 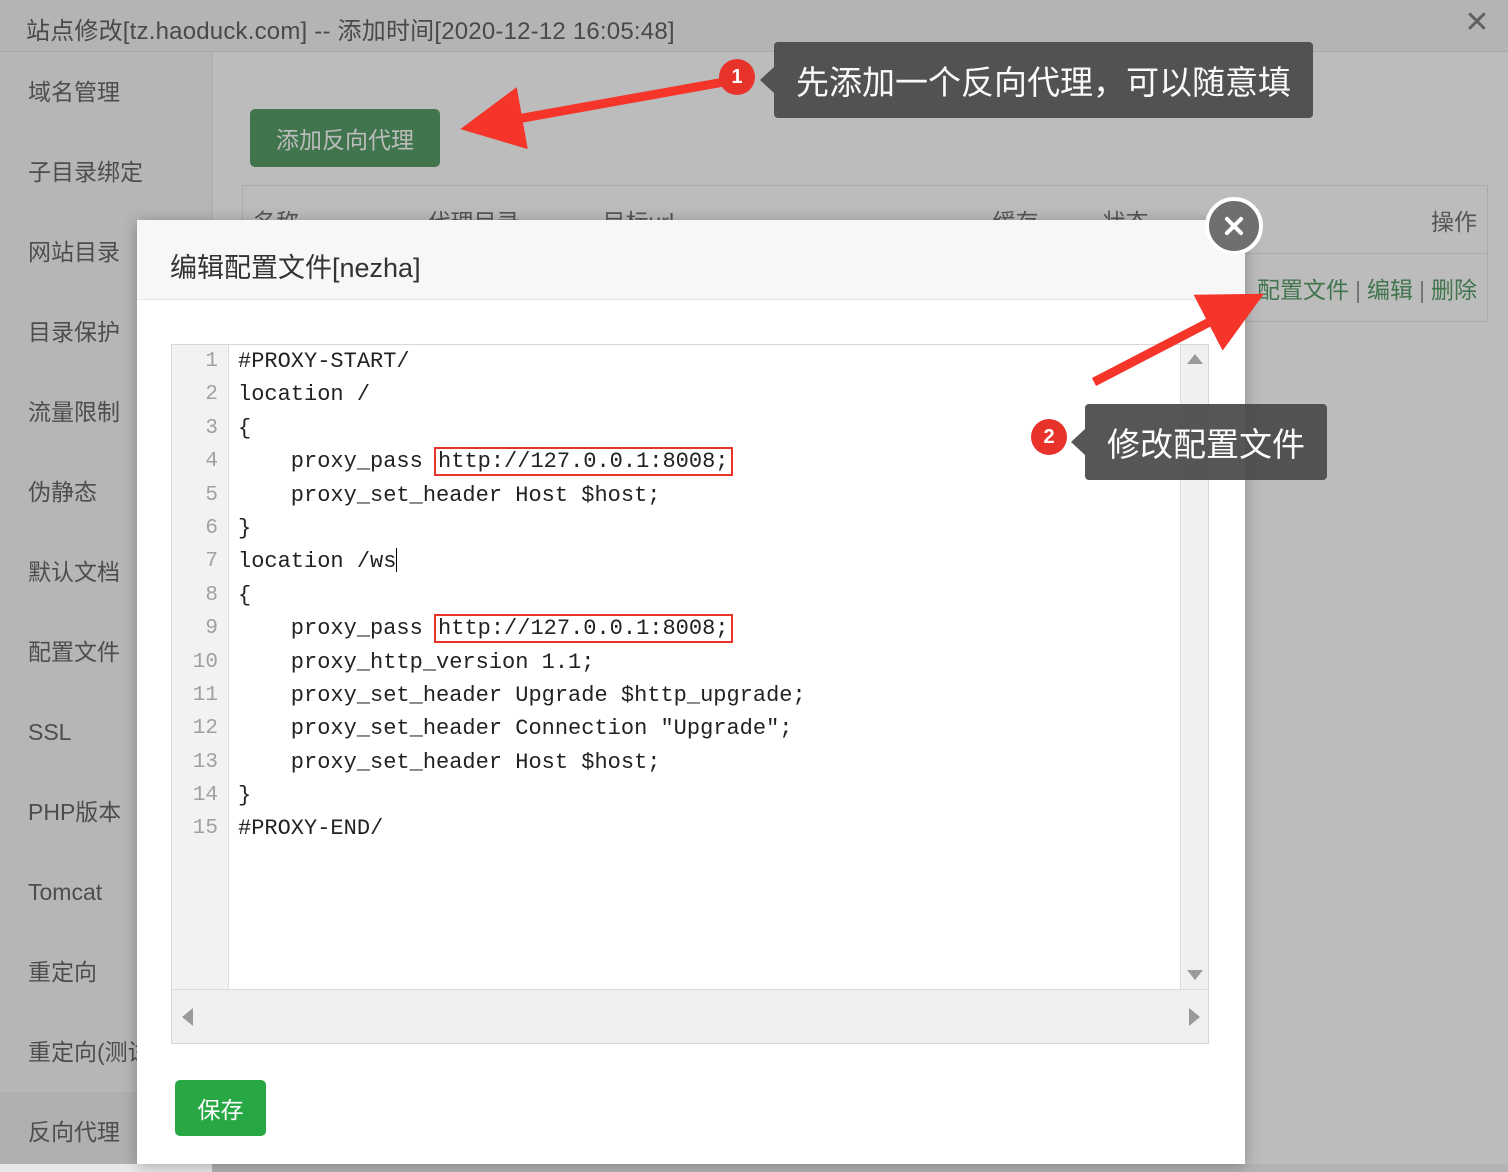 I want to click on action-config-file-link: 配置文件, so click(x=1303, y=290).